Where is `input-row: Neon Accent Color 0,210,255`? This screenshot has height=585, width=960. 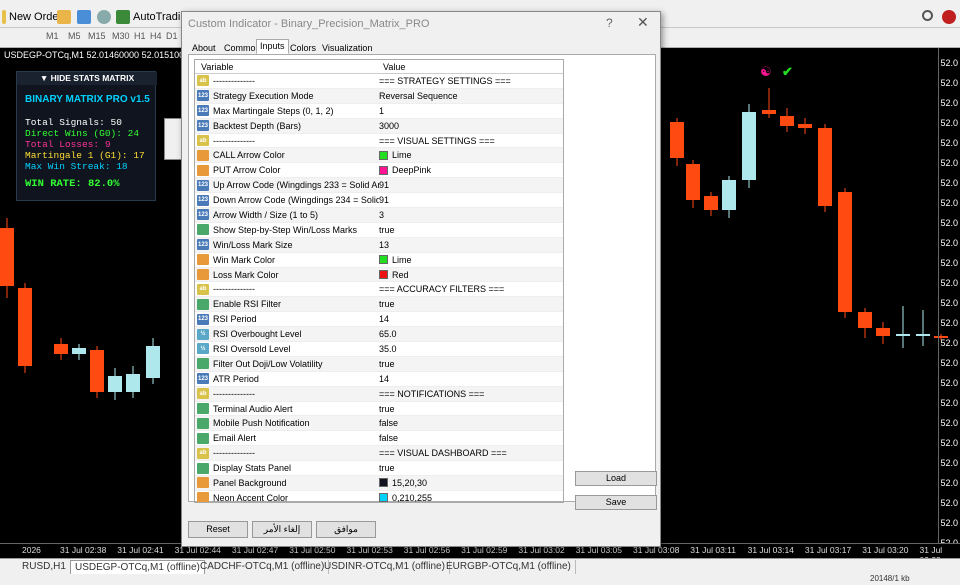 input-row: Neon Accent Color 0,210,255 is located at coordinates (379, 496).